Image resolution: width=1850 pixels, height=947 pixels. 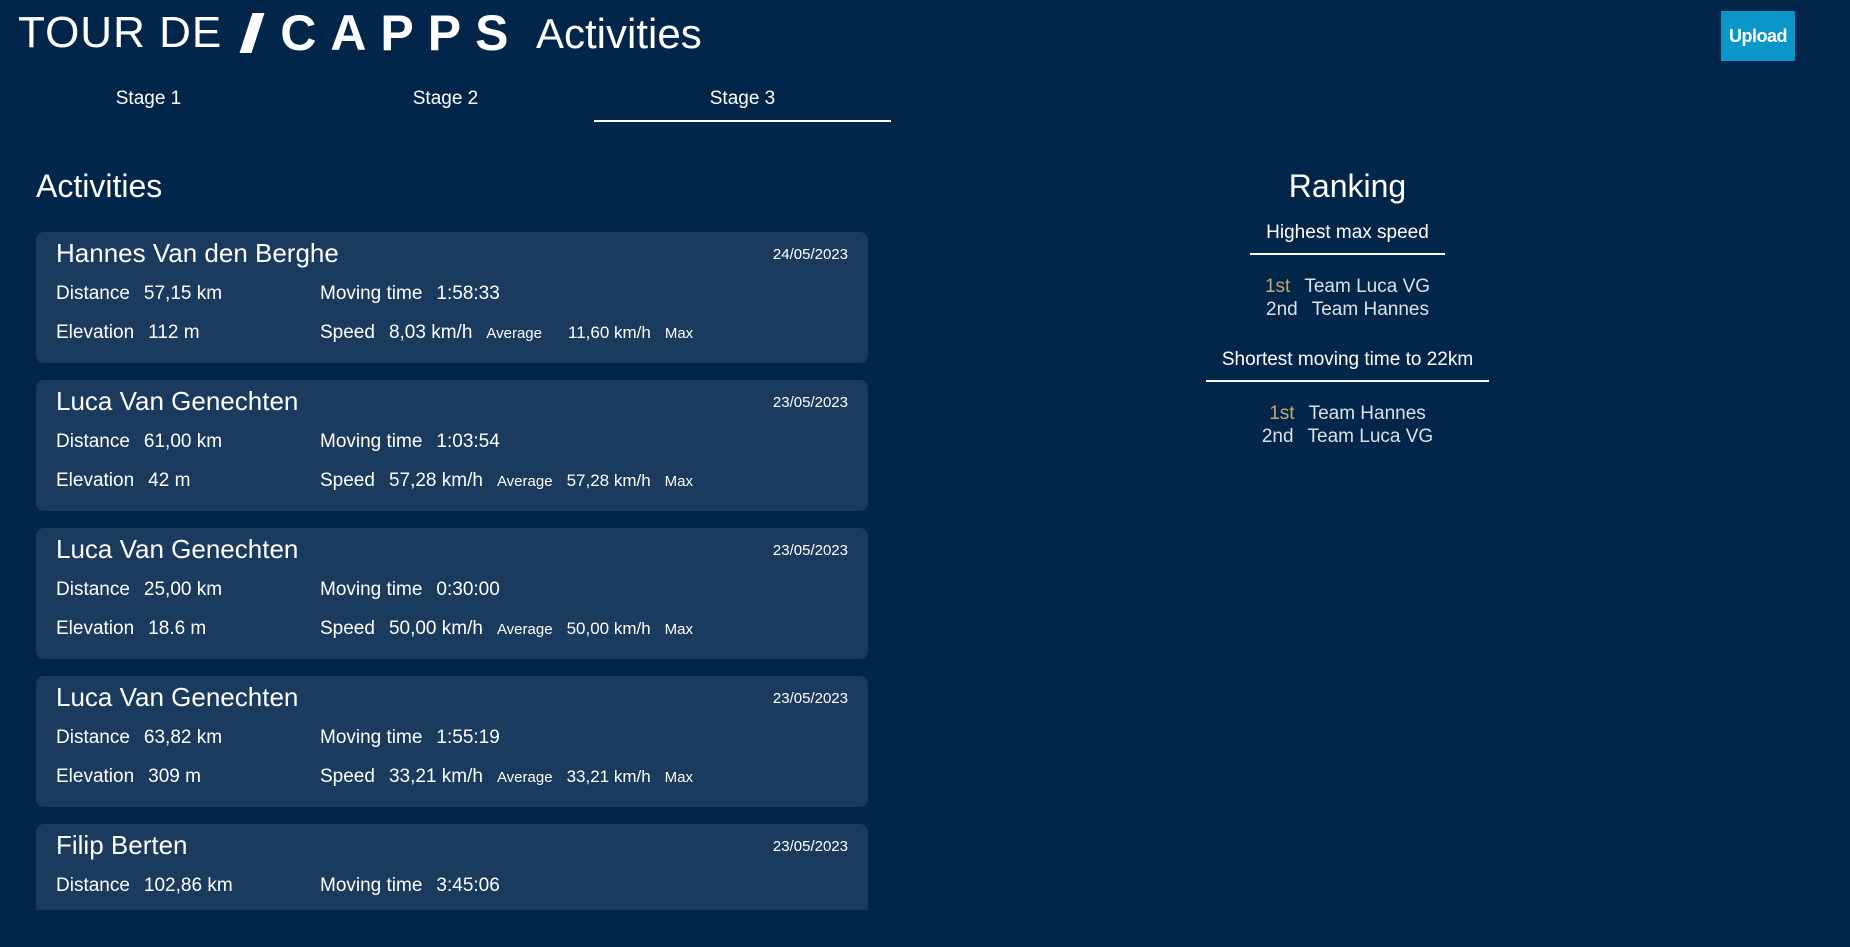 I want to click on elevation-value: 18.6 m, so click(x=177, y=628).